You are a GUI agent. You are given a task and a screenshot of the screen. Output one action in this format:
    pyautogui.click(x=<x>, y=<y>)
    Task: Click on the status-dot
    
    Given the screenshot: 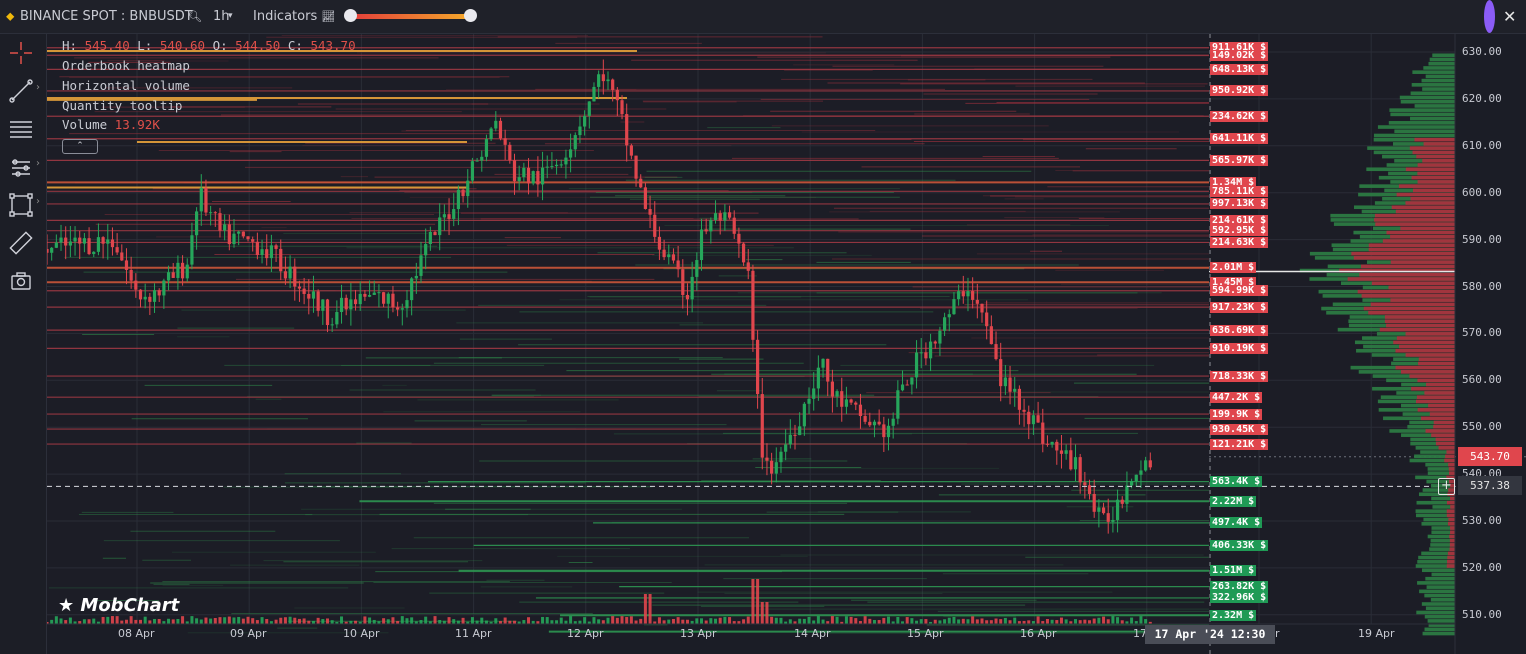 What is the action you would take?
    pyautogui.click(x=1489, y=16)
    